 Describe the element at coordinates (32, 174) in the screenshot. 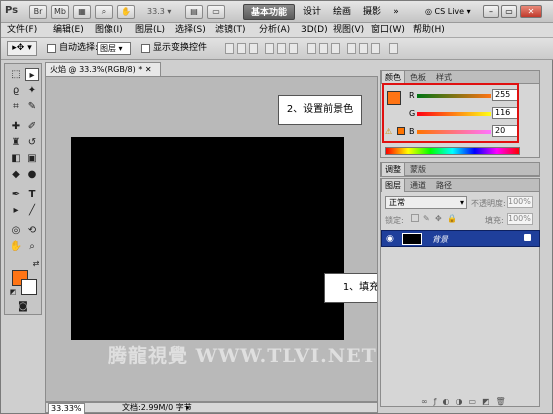

I see `dodge-tool-icon: ●` at that location.